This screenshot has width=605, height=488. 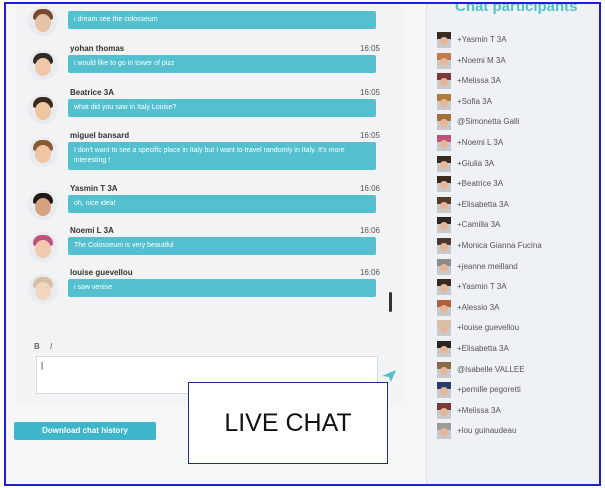 What do you see at coordinates (487, 266) in the screenshot?
I see `participant-name: +jeanne meilland` at bounding box center [487, 266].